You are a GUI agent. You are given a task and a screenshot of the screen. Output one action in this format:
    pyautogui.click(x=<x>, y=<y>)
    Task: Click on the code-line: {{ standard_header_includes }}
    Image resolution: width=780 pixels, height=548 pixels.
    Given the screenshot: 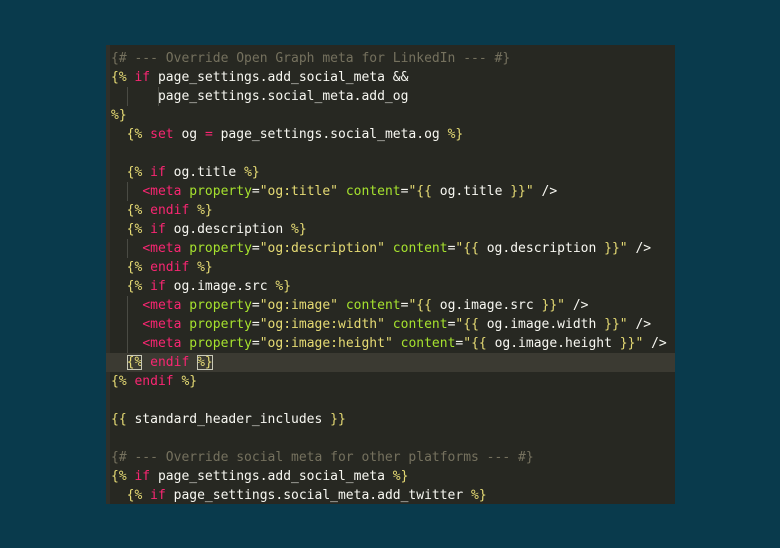 What is the action you would take?
    pyautogui.click(x=390, y=419)
    